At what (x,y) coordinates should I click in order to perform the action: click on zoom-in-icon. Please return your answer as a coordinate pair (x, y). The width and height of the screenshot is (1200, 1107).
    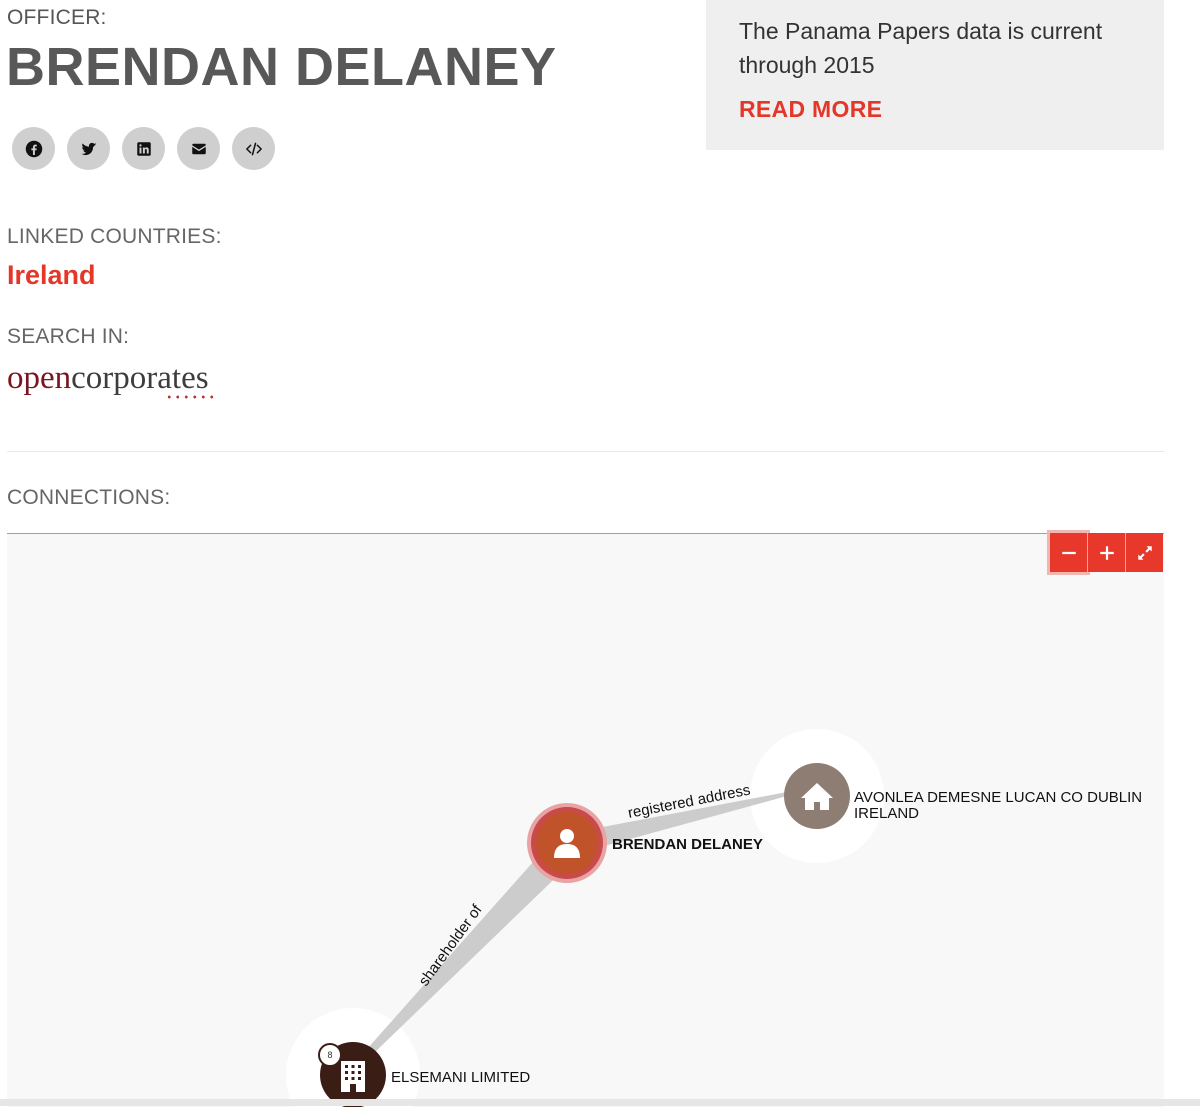
    Looking at the image, I should click on (1106, 552).